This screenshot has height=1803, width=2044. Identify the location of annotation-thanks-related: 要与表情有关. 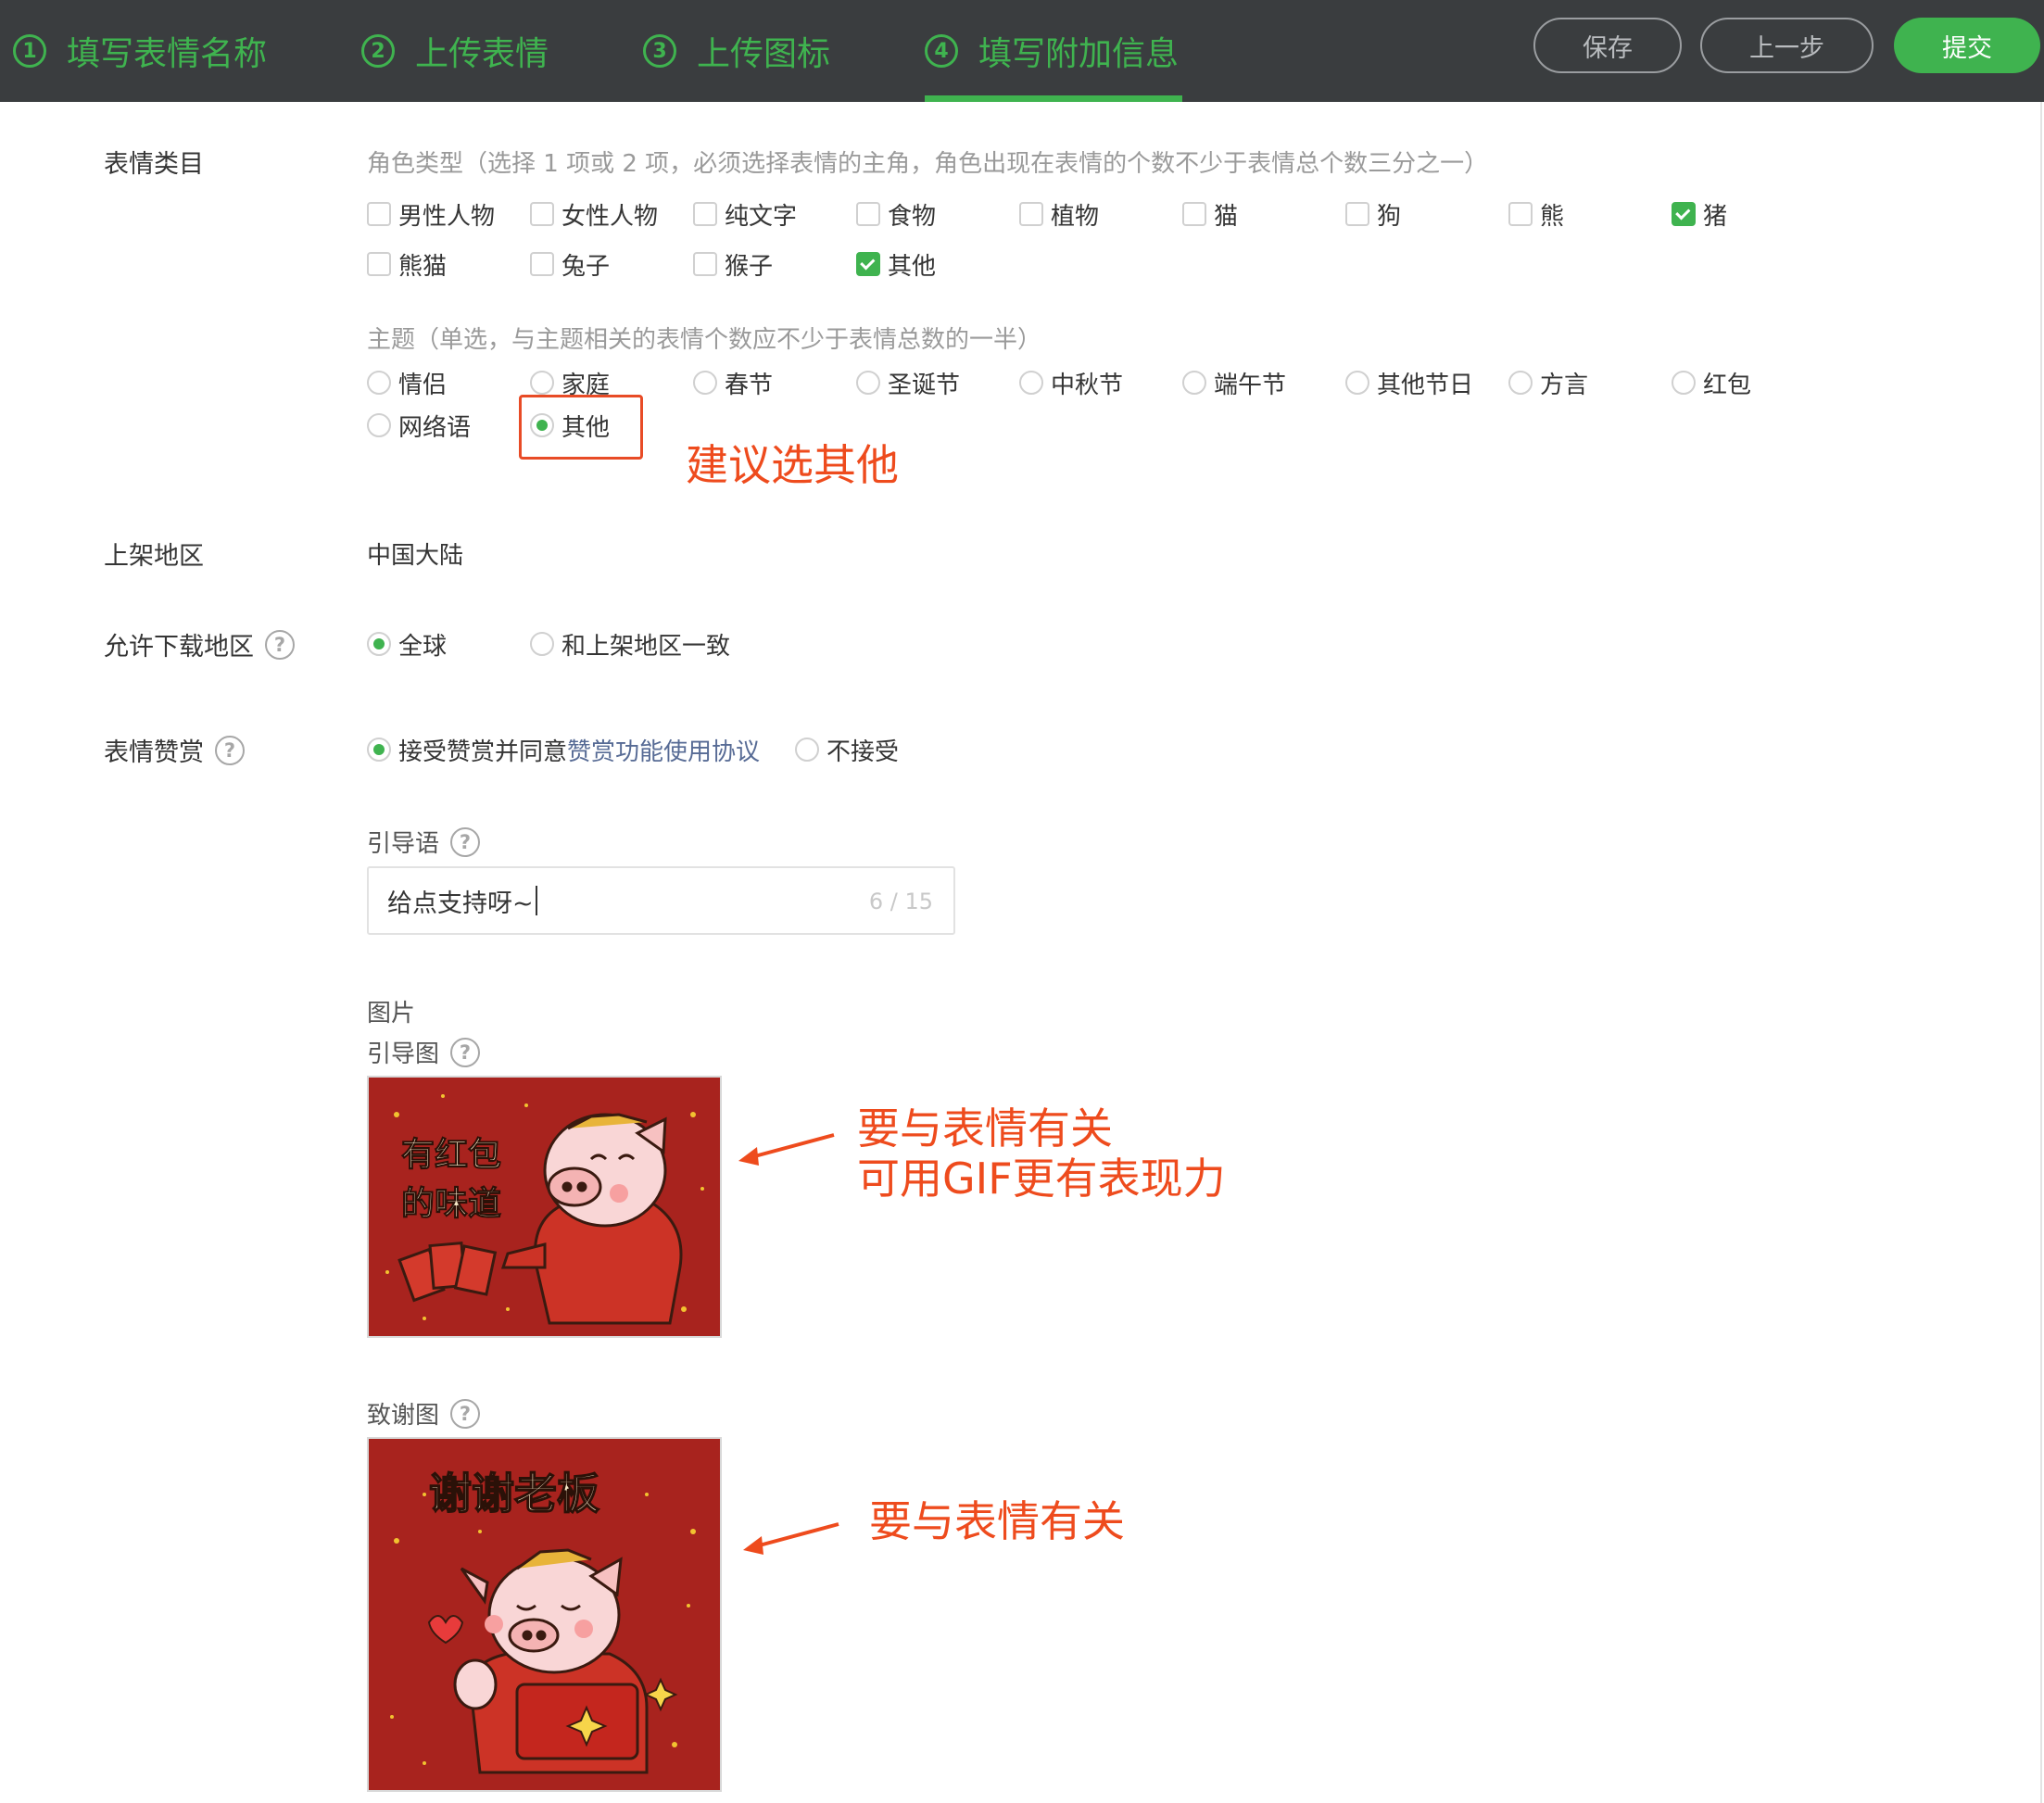
(997, 1521).